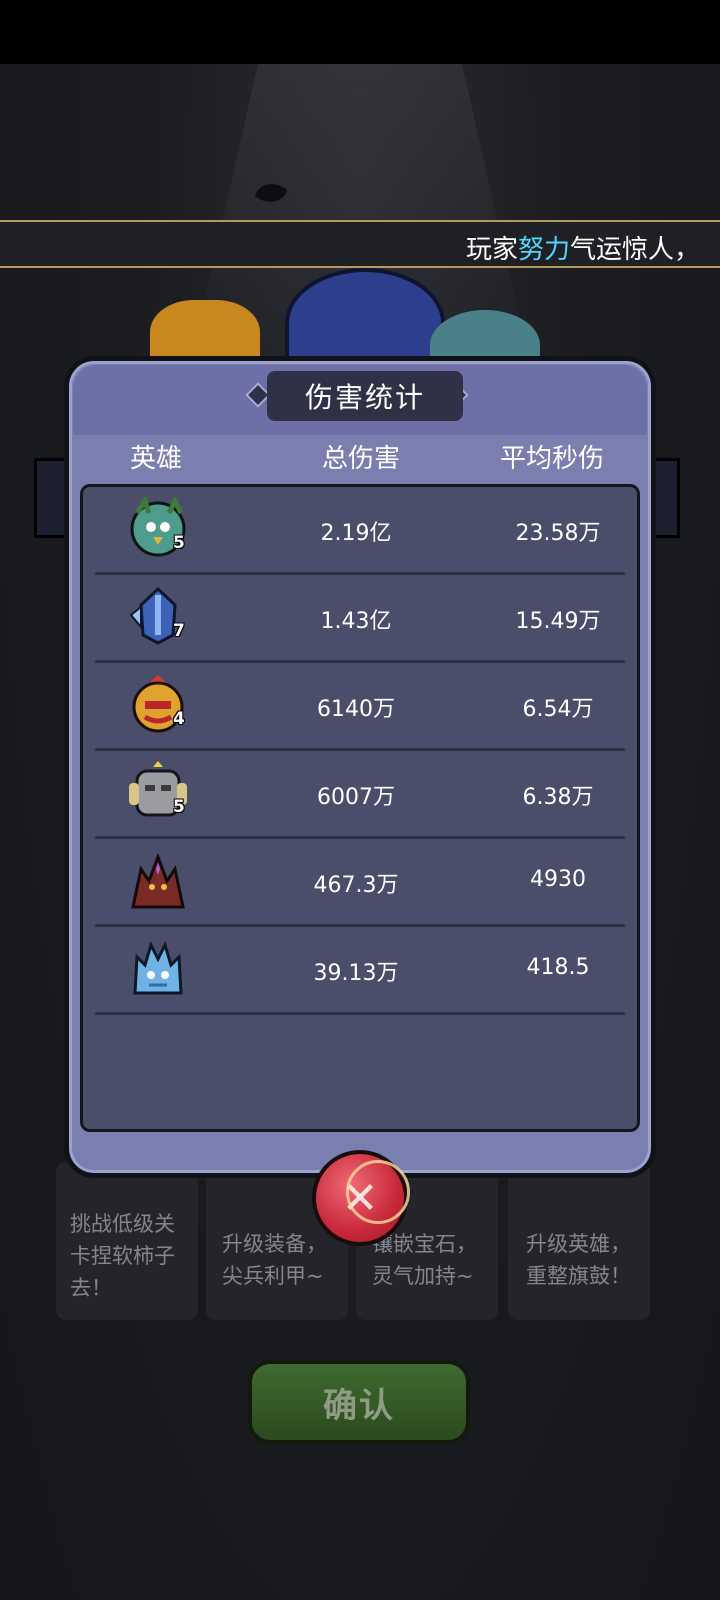 The height and width of the screenshot is (1600, 720). I want to click on shadow-dragon-hero-icon, so click(158, 880).